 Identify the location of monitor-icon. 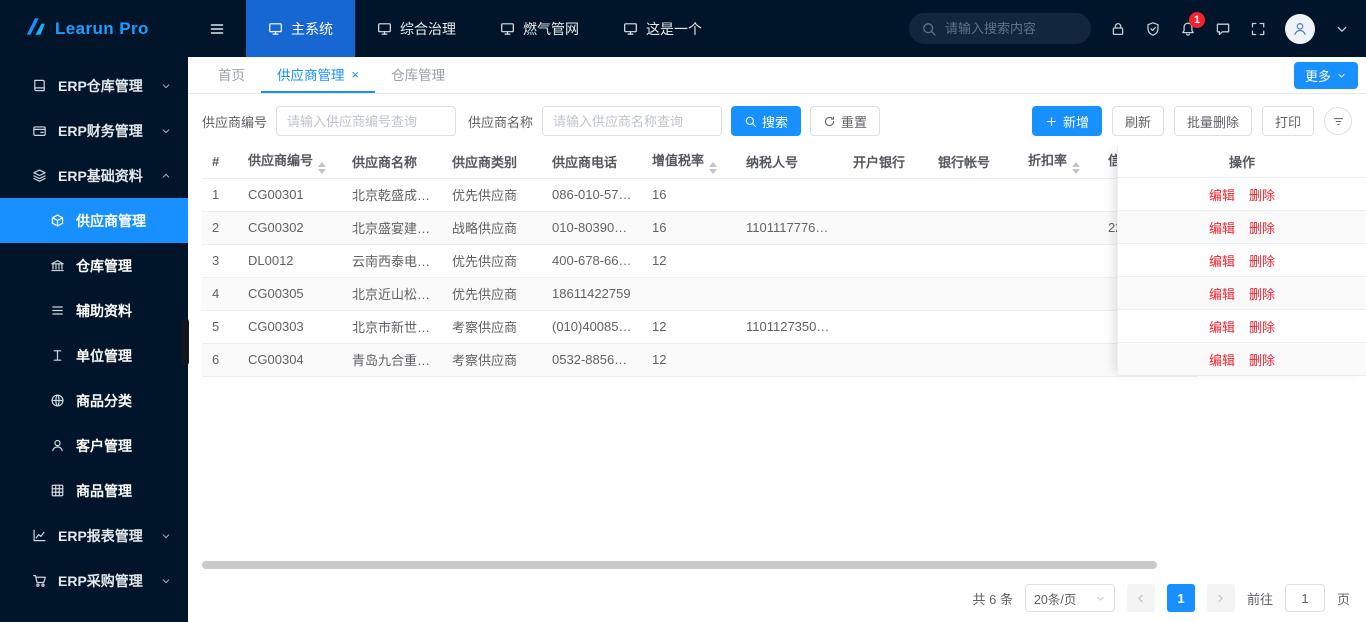
(507, 28).